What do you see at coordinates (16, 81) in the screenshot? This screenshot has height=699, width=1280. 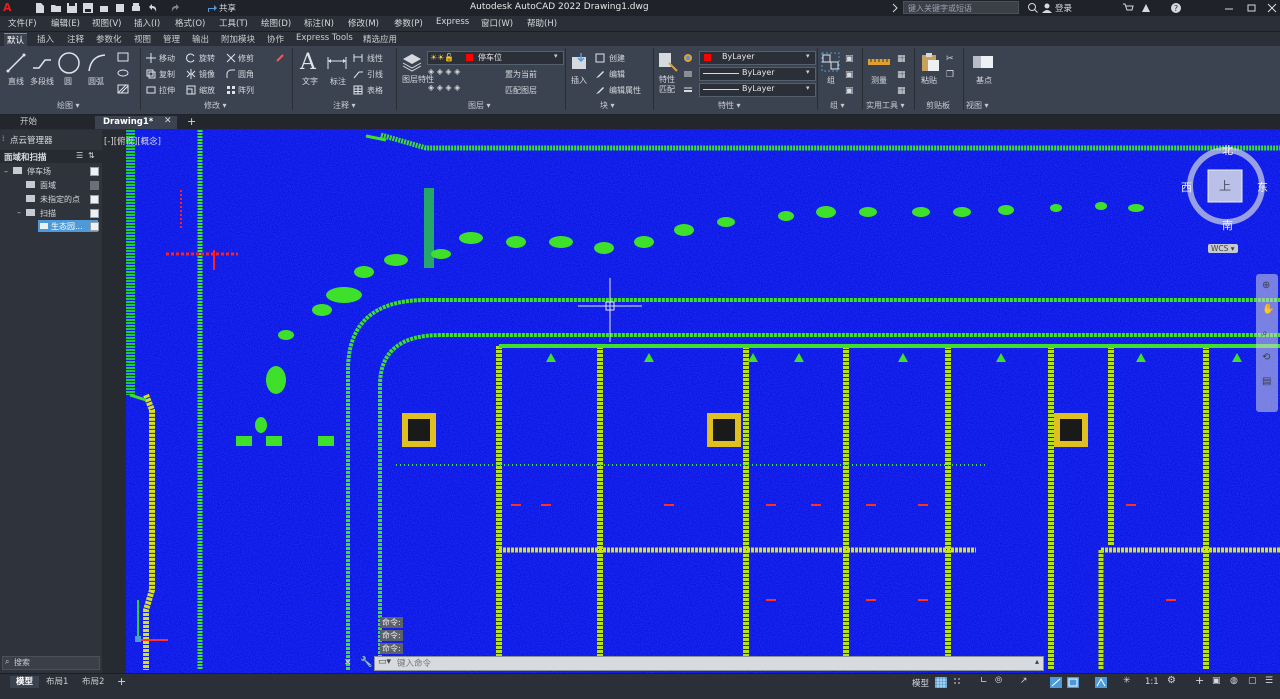 I see `line-label: 直线` at bounding box center [16, 81].